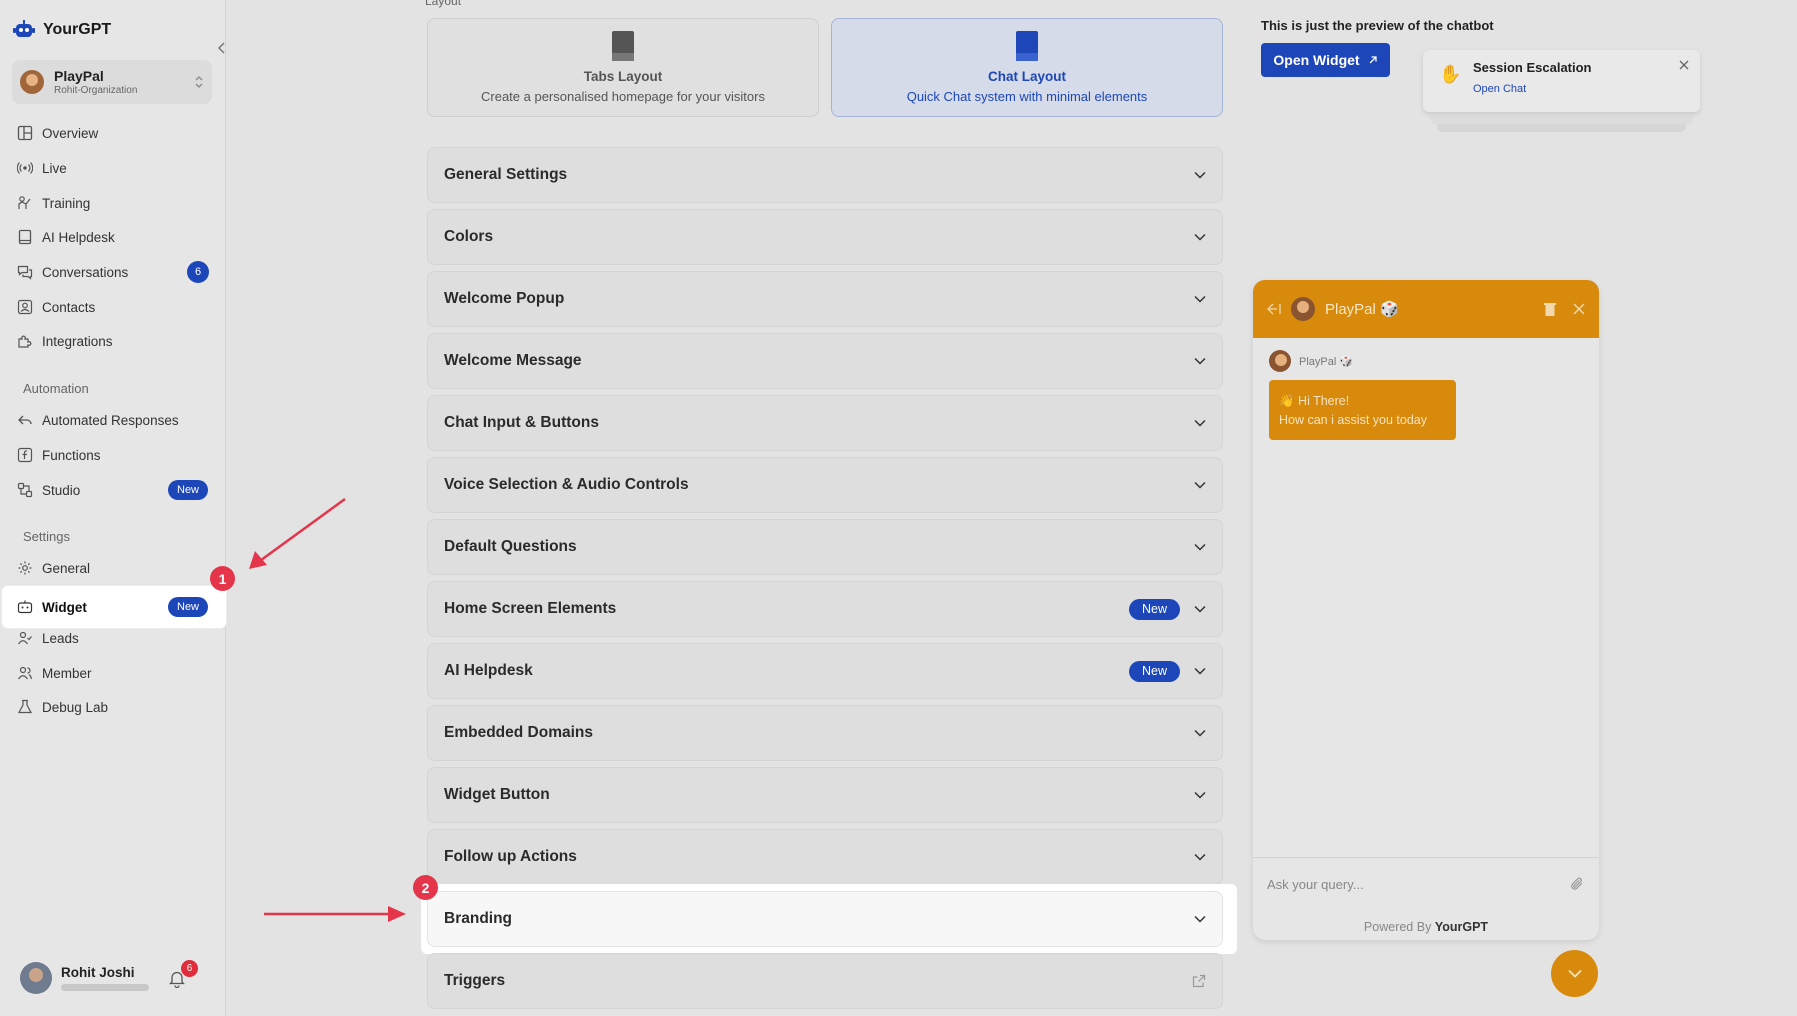 The image size is (1797, 1016). I want to click on section-colors: Colors, so click(825, 237).